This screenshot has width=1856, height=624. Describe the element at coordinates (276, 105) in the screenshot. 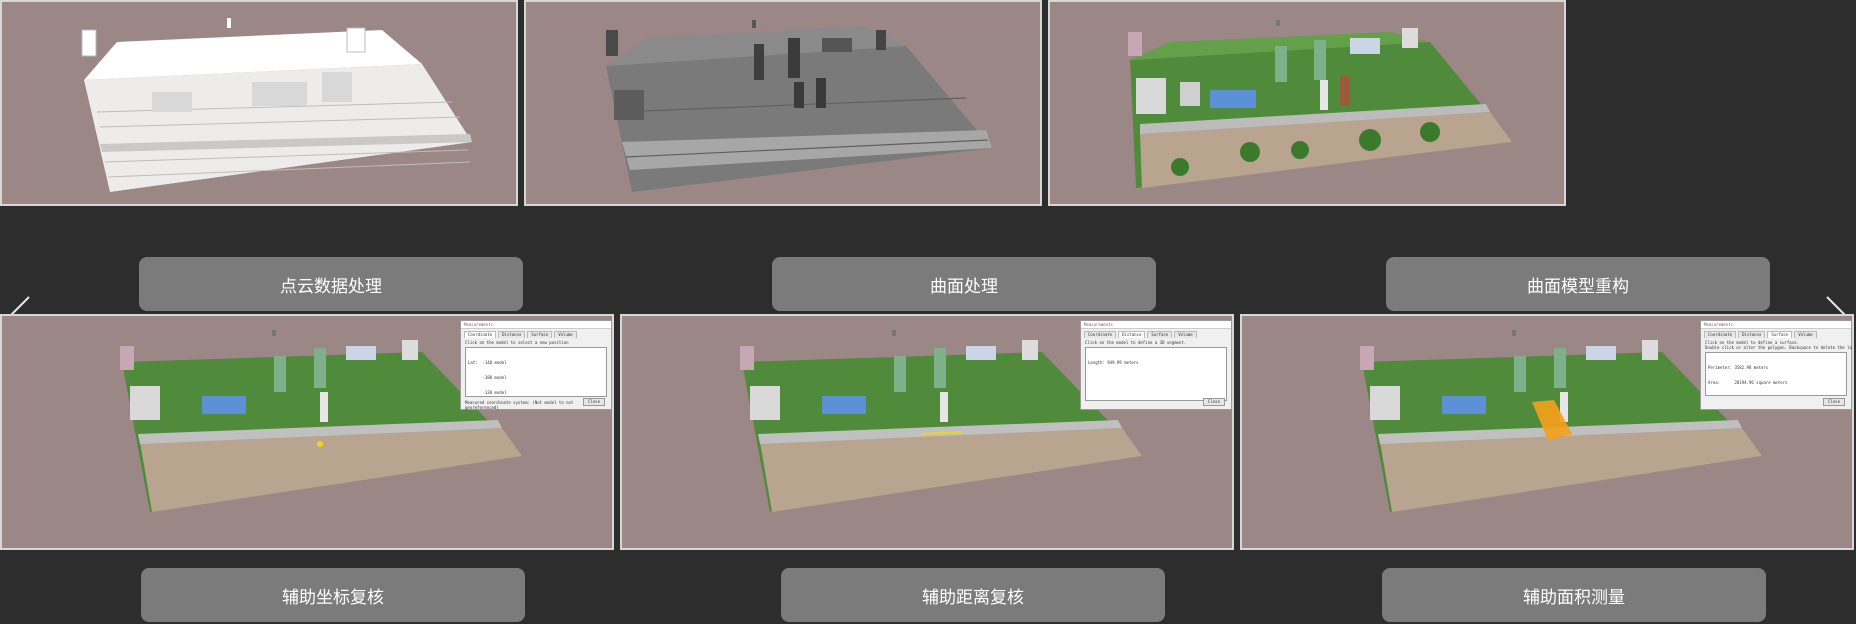

I see `point-cloud-model-image` at that location.